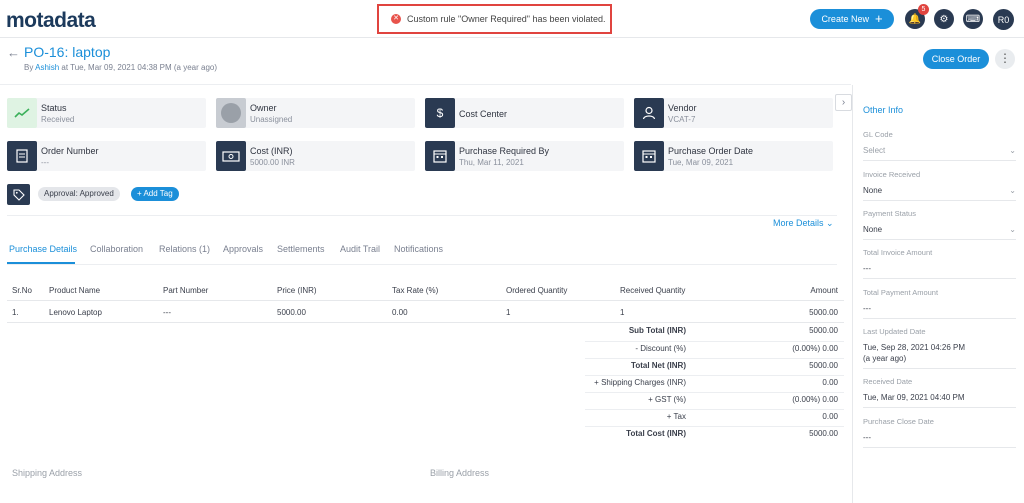 Image resolution: width=1024 pixels, height=503 pixels. I want to click on summary-label: Total Net (INR), so click(658, 365).